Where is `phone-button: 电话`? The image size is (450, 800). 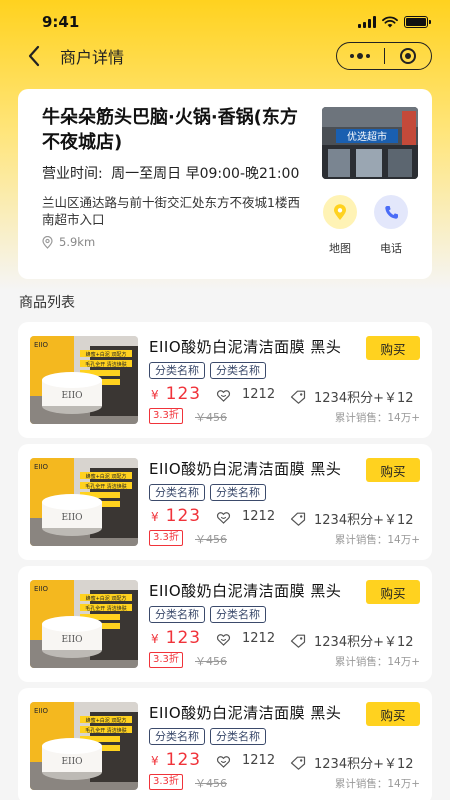
phone-button: 电话 is located at coordinates (391, 225).